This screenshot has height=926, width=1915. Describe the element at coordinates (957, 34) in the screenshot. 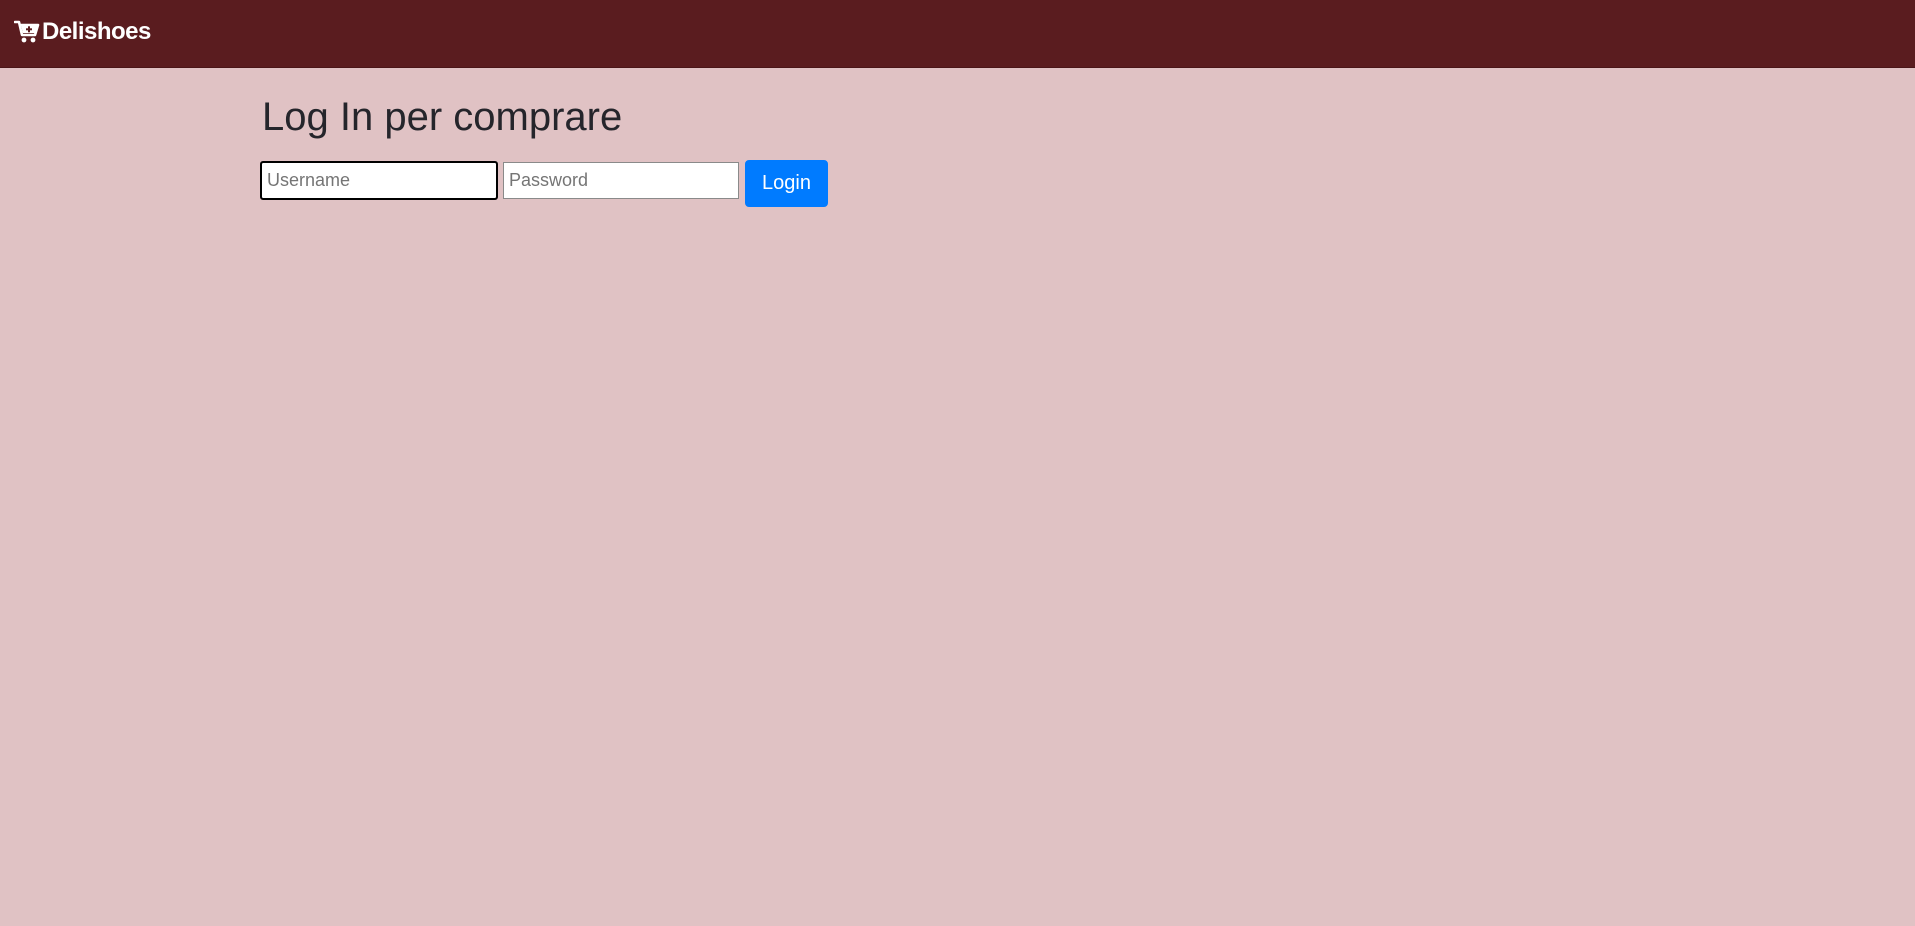

I see `top-navbar: Delishoes` at that location.